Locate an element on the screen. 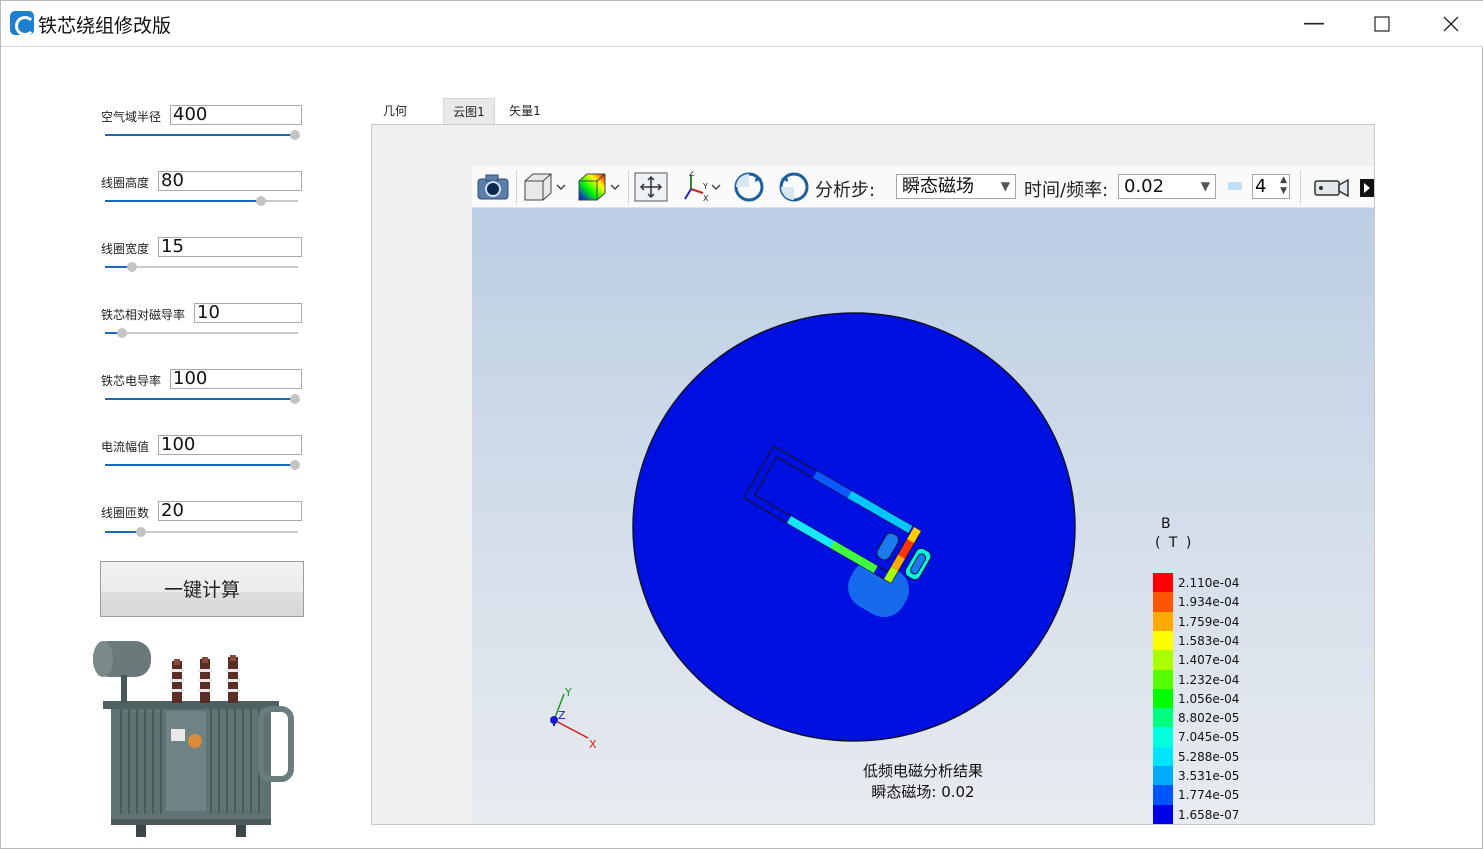 The image size is (1483, 849). param-label-air-radius: 空气域半径 is located at coordinates (131, 117).